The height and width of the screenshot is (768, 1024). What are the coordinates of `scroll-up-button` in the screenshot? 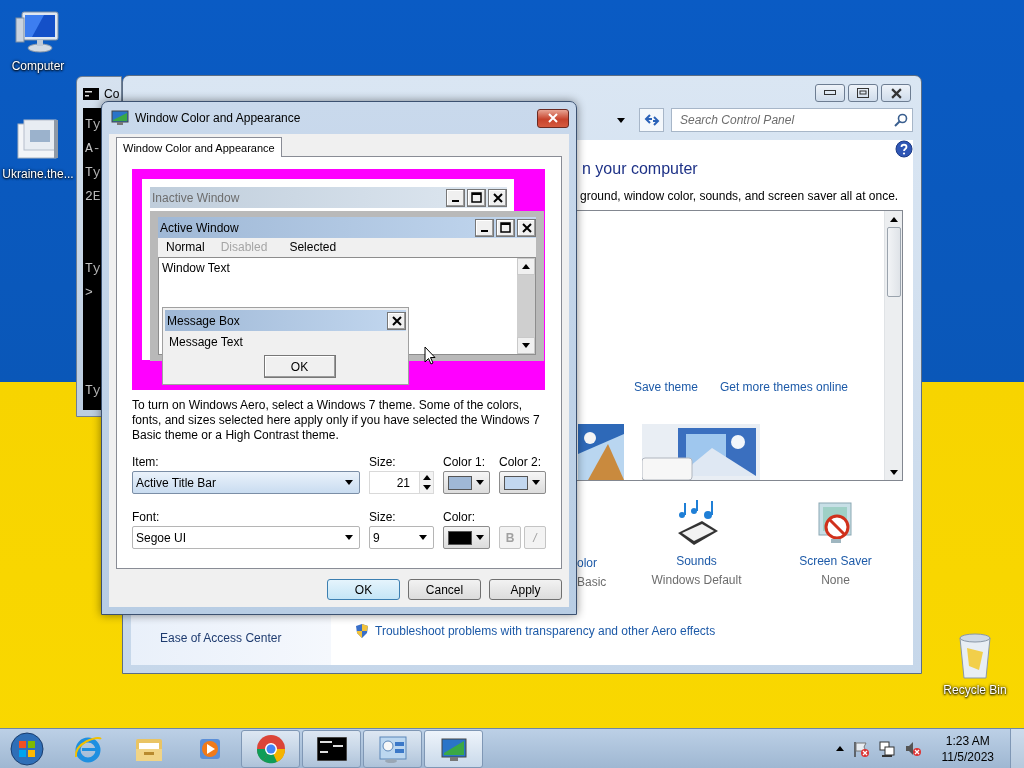 It's located at (526, 266).